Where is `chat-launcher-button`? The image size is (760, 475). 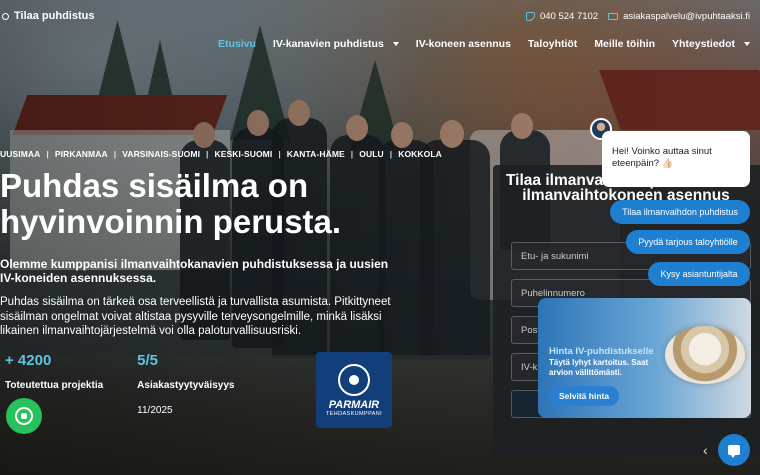
chat-launcher-button is located at coordinates (734, 450).